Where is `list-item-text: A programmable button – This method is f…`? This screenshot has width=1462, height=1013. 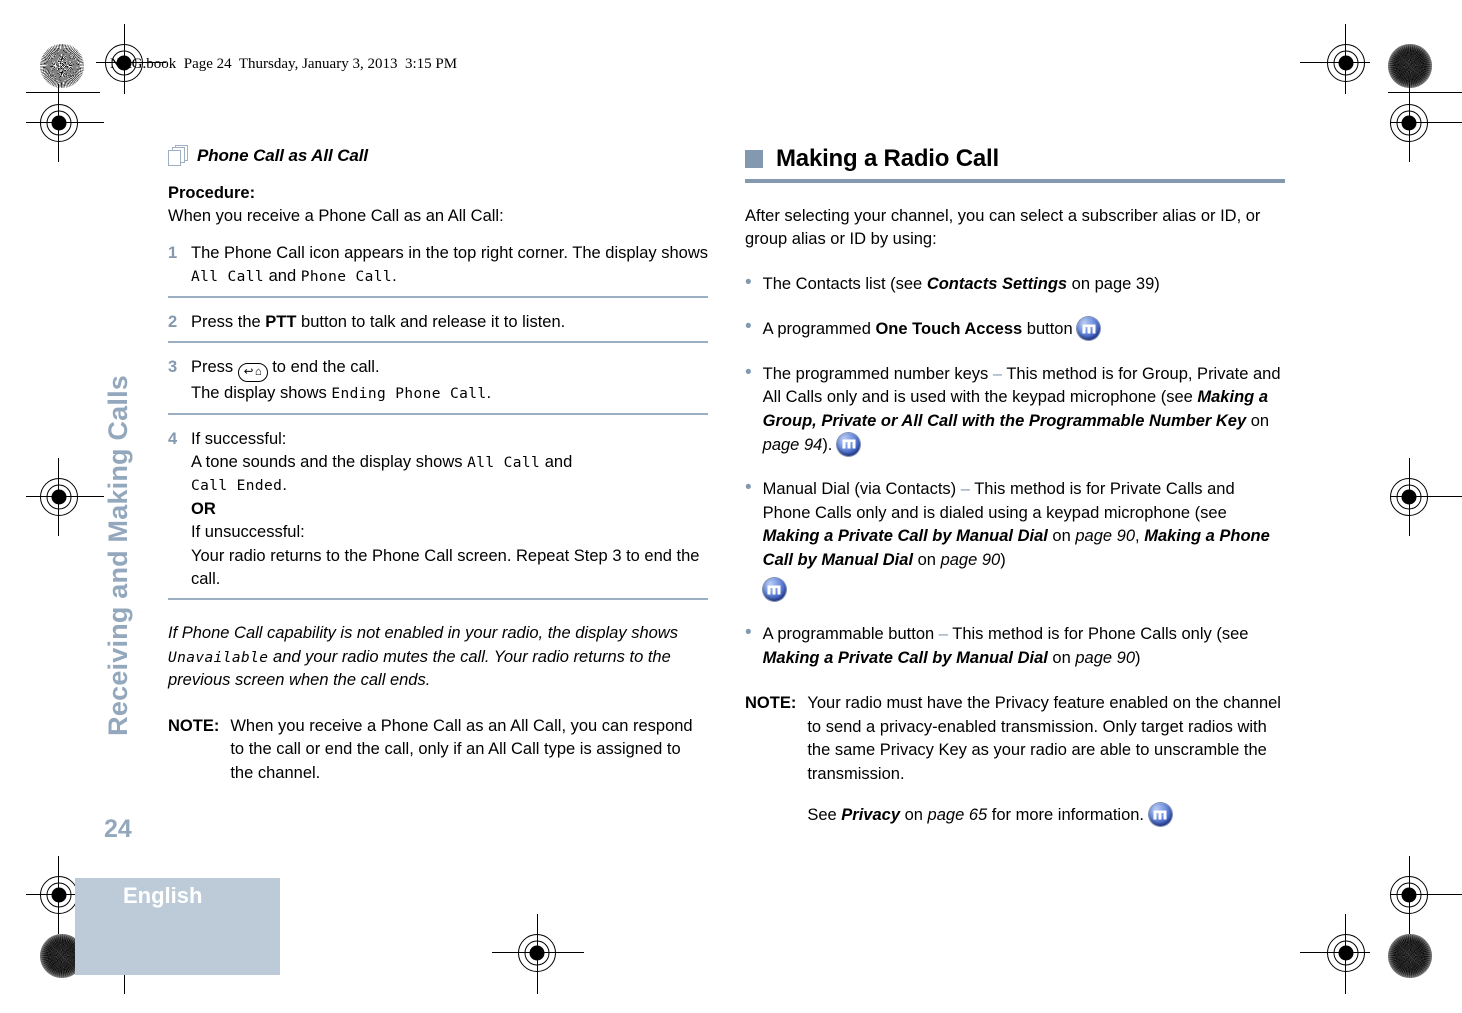
list-item-text: A programmable button – This method is f… is located at coordinates (1024, 646).